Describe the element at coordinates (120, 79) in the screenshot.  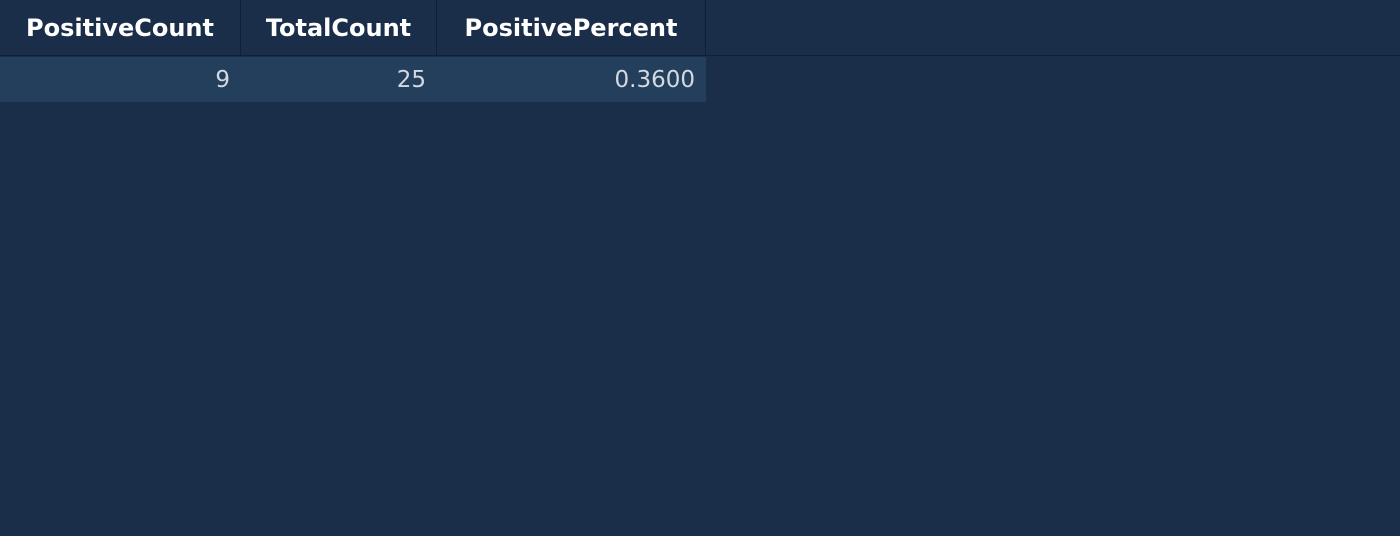
I see `cell-positive-count: 9` at that location.